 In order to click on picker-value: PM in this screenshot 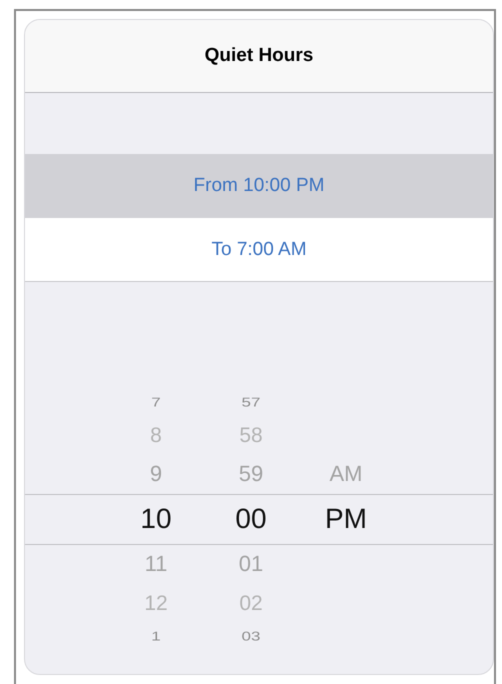, I will do `click(346, 519)`.